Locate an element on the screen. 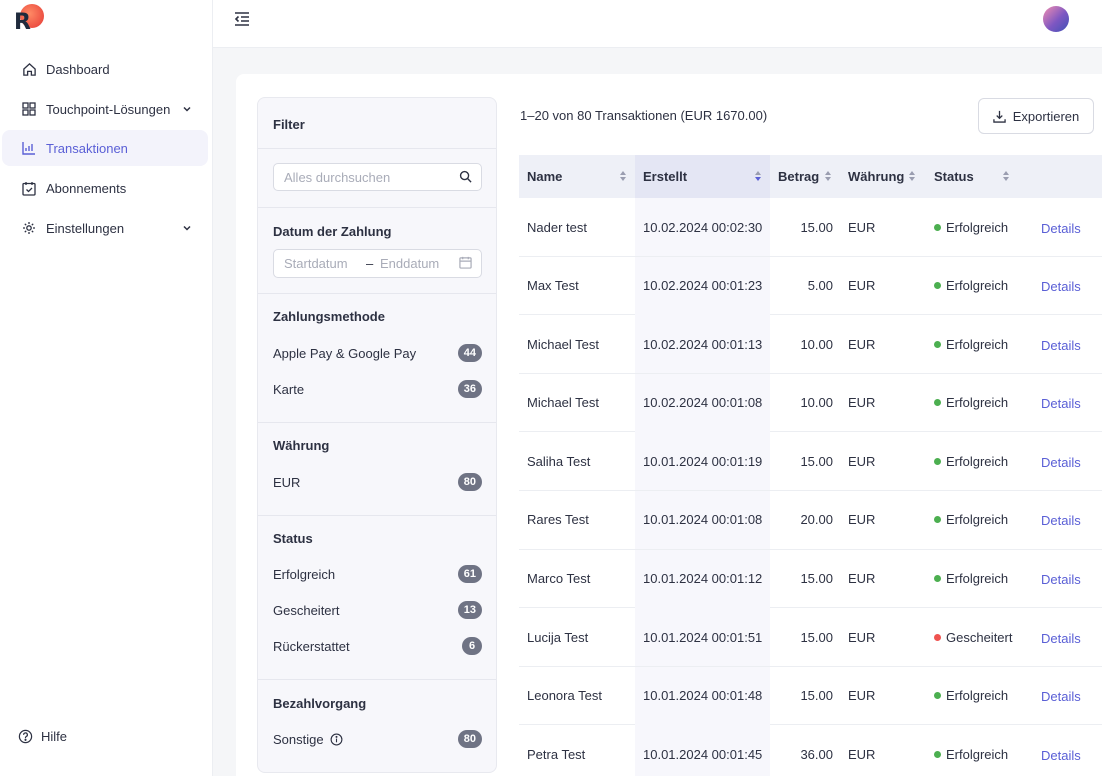 Image resolution: width=1102 pixels, height=776 pixels. sidebar-item-dashboard: Dashboard is located at coordinates (105, 69).